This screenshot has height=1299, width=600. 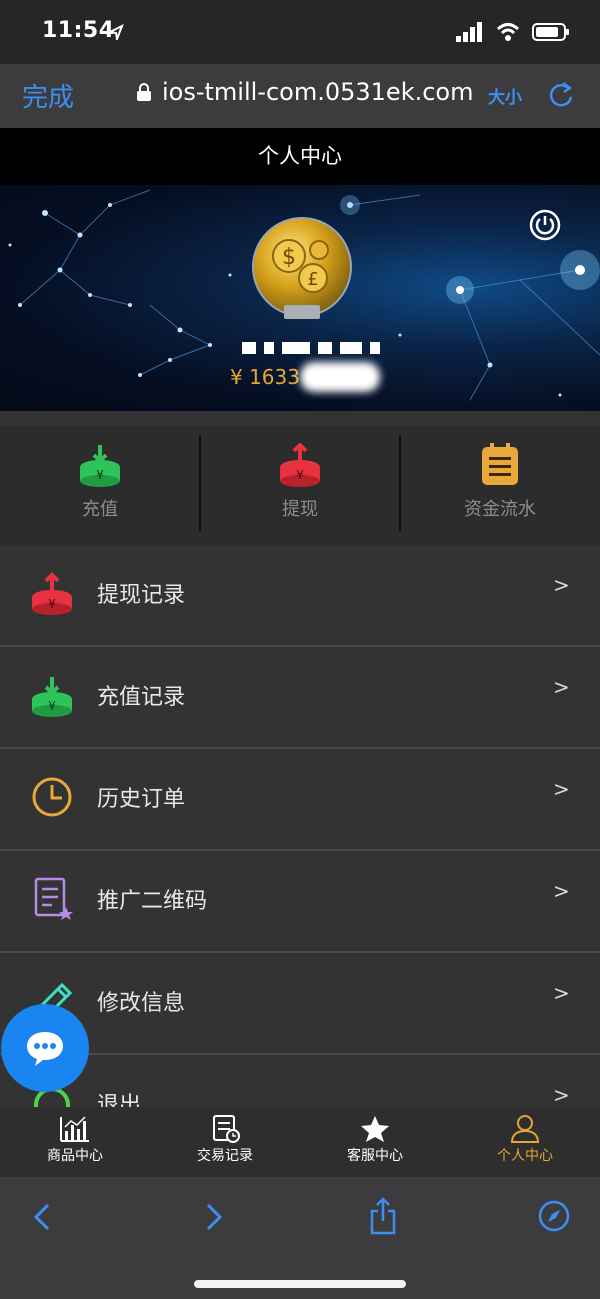 What do you see at coordinates (550, 32) in the screenshot?
I see `battery-icon` at bounding box center [550, 32].